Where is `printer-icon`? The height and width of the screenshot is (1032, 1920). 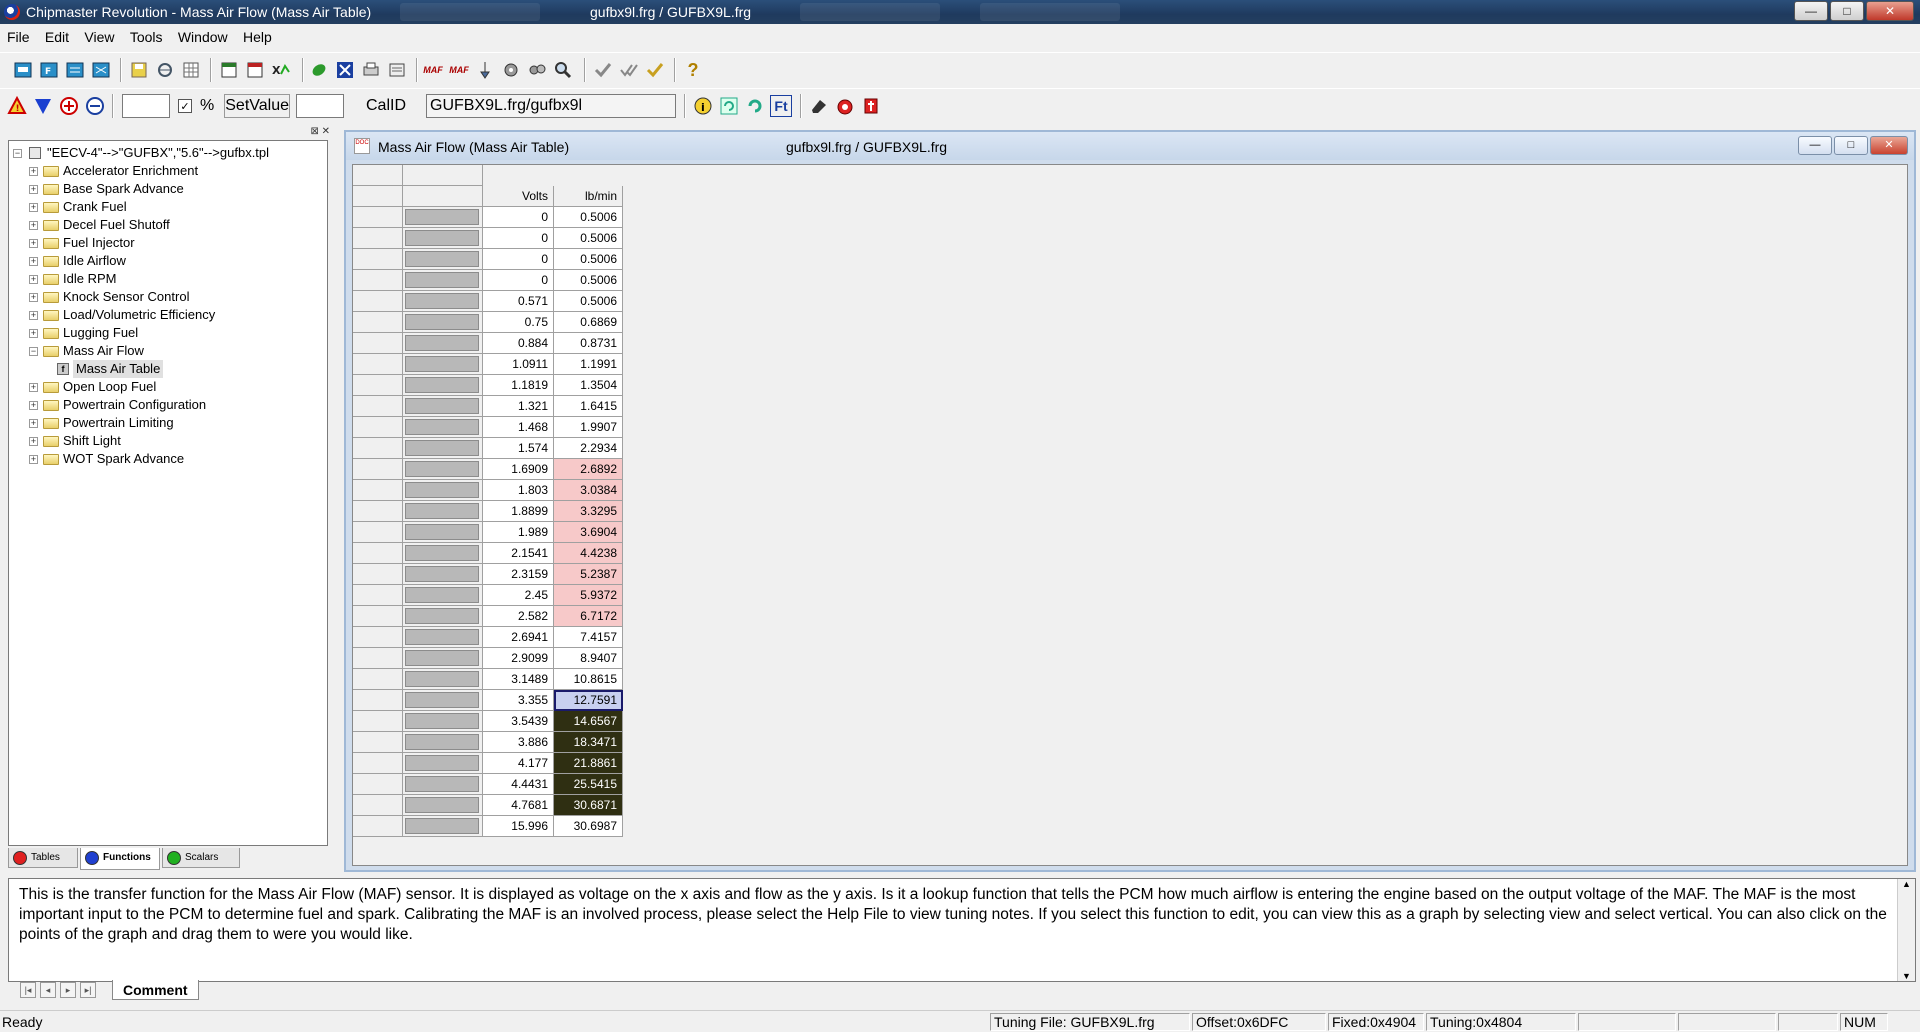
printer-icon is located at coordinates (371, 70).